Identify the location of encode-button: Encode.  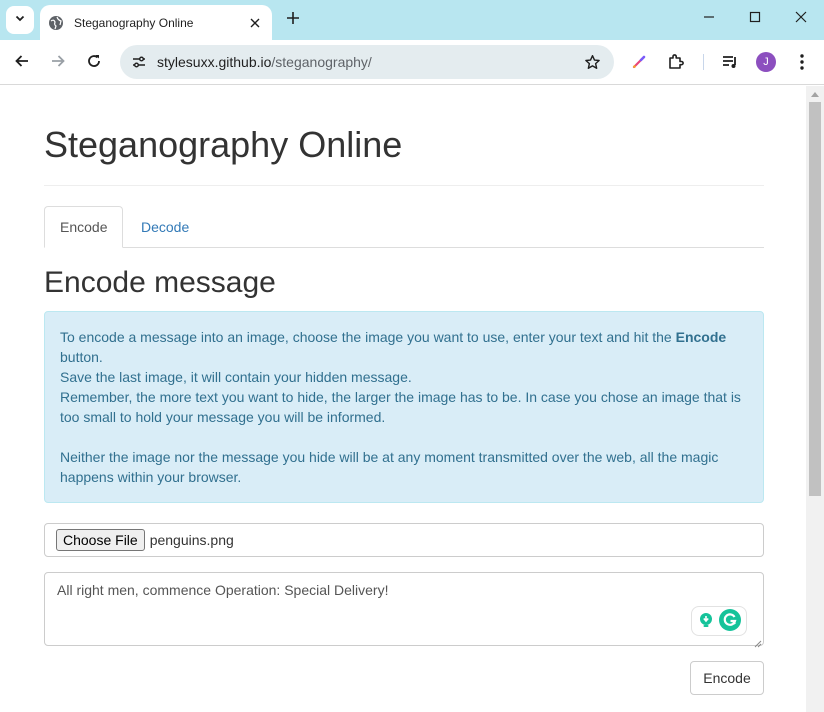
(727, 678).